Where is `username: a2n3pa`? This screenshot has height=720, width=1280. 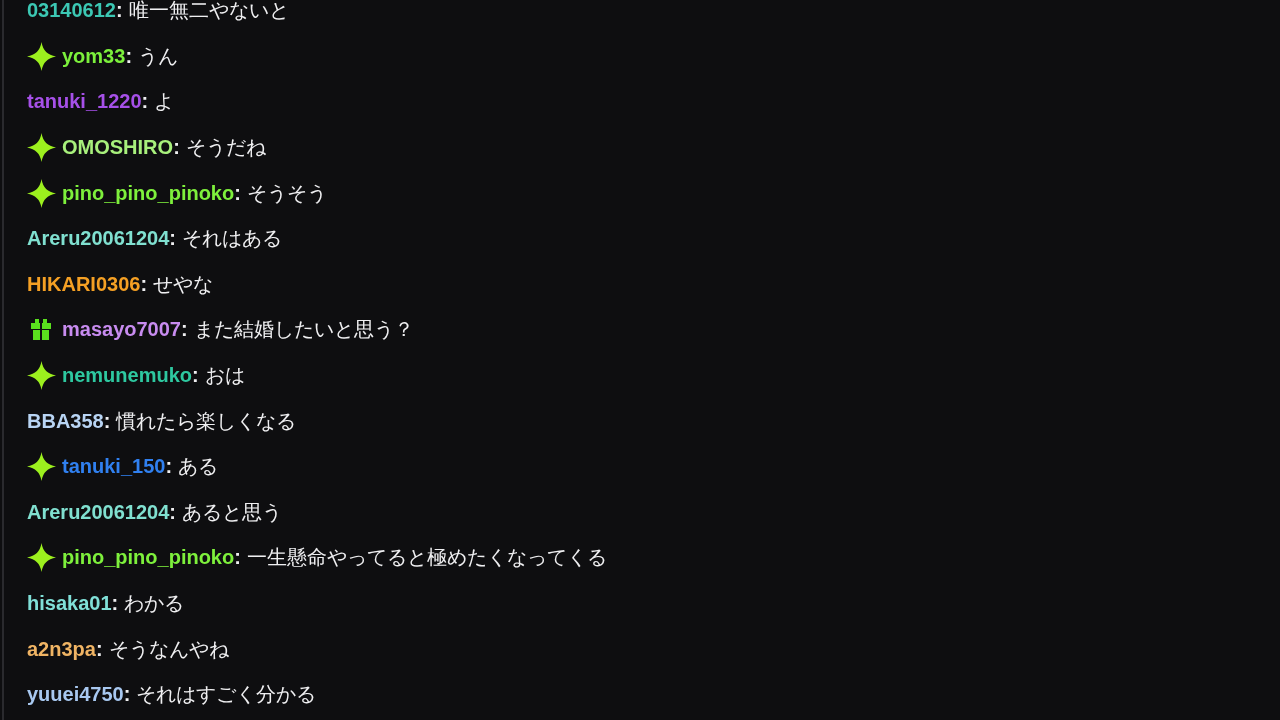 username: a2n3pa is located at coordinates (61, 649).